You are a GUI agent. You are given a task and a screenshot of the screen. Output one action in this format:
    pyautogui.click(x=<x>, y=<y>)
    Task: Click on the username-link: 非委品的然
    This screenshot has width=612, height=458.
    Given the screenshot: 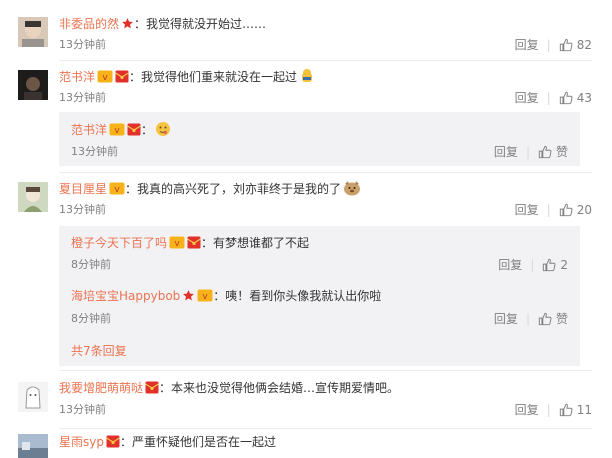 What is the action you would take?
    pyautogui.click(x=89, y=24)
    